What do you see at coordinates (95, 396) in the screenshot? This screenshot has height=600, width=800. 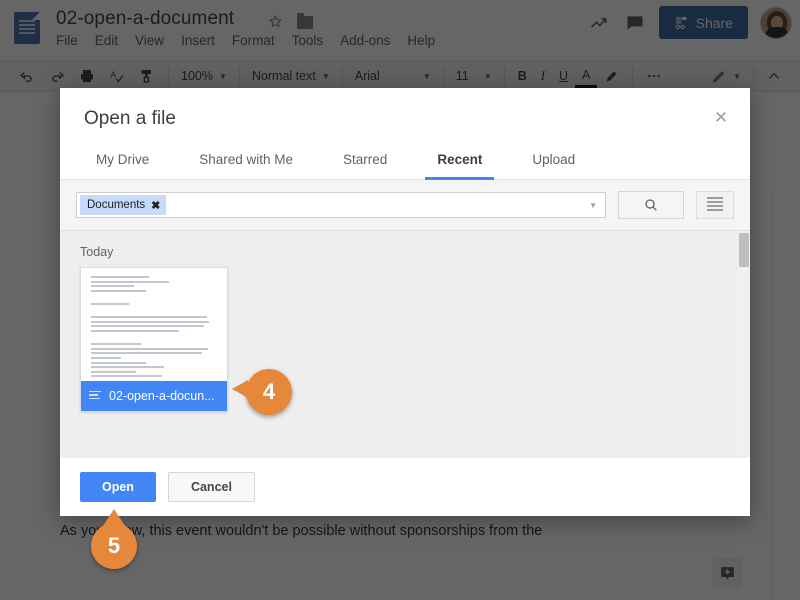 I see `doc-lines-icon` at bounding box center [95, 396].